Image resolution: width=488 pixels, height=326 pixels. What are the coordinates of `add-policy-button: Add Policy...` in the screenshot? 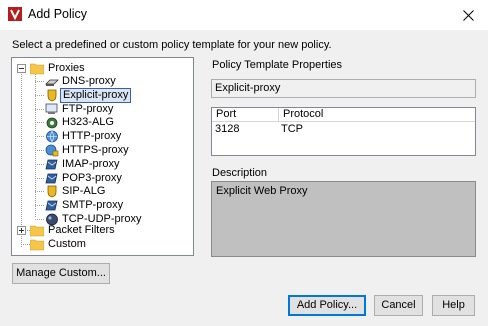 It's located at (327, 305).